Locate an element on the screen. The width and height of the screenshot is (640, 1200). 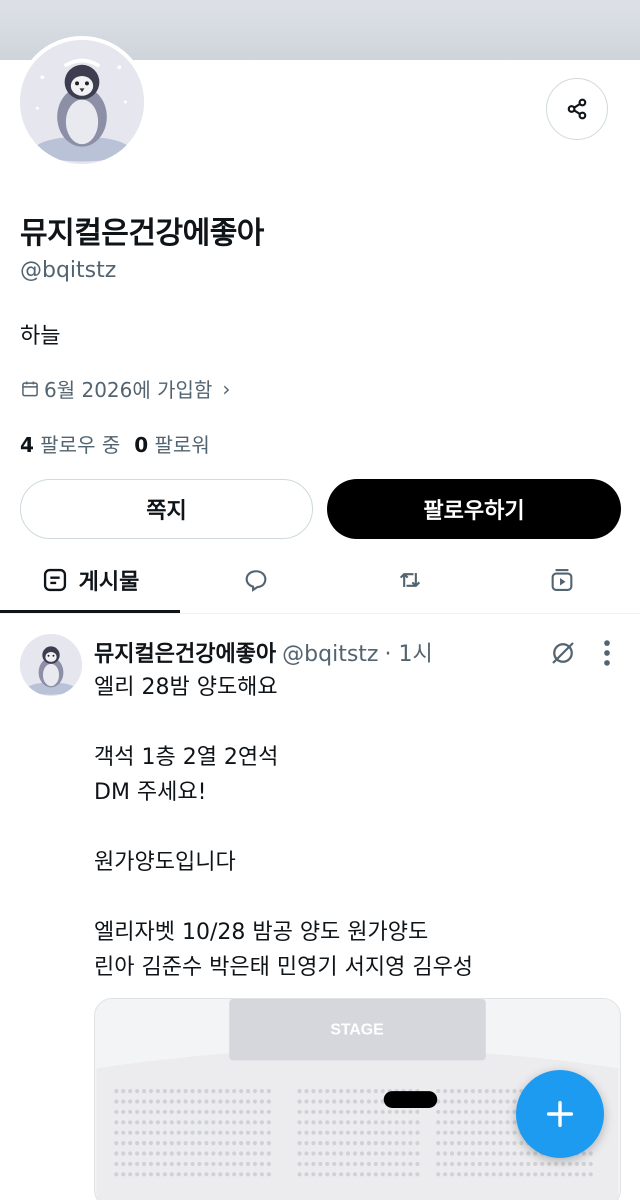
more-icon is located at coordinates (607, 653).